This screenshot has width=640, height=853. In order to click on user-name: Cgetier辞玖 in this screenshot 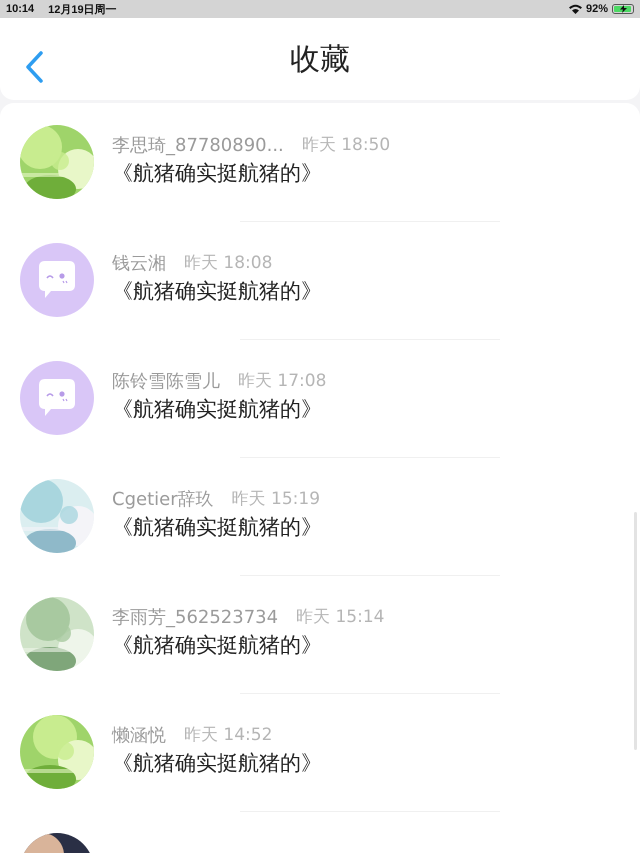, I will do `click(163, 499)`.